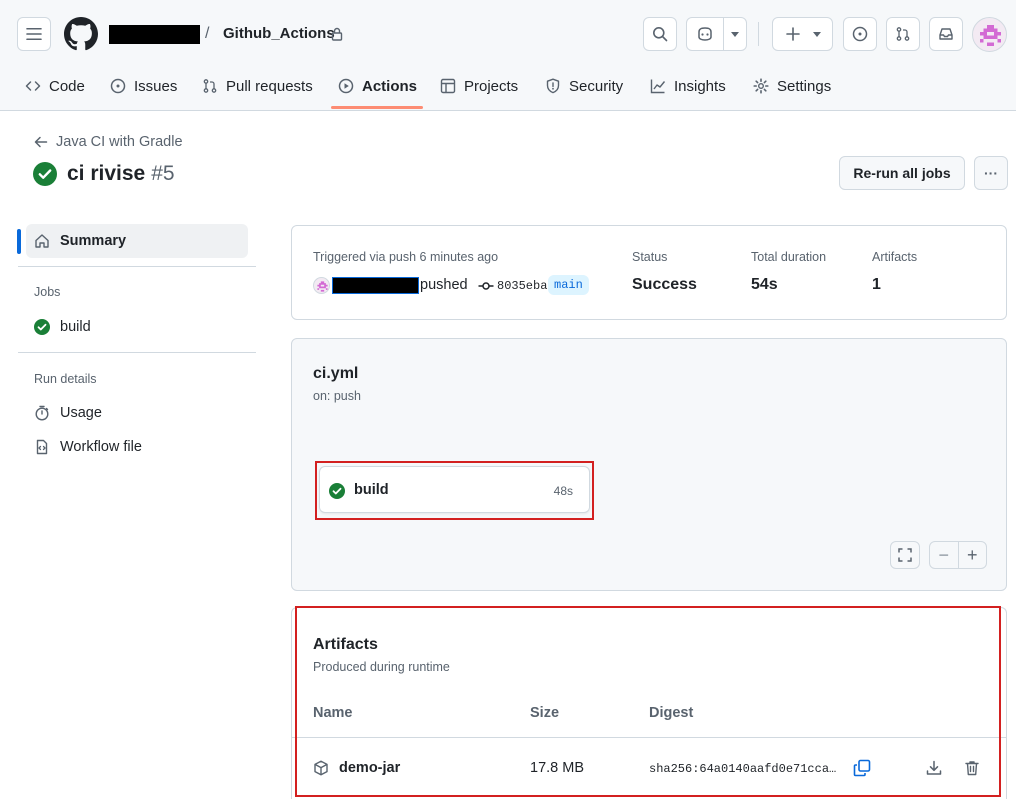  Describe the element at coordinates (390, 86) in the screenshot. I see `tab-label: Actions` at that location.